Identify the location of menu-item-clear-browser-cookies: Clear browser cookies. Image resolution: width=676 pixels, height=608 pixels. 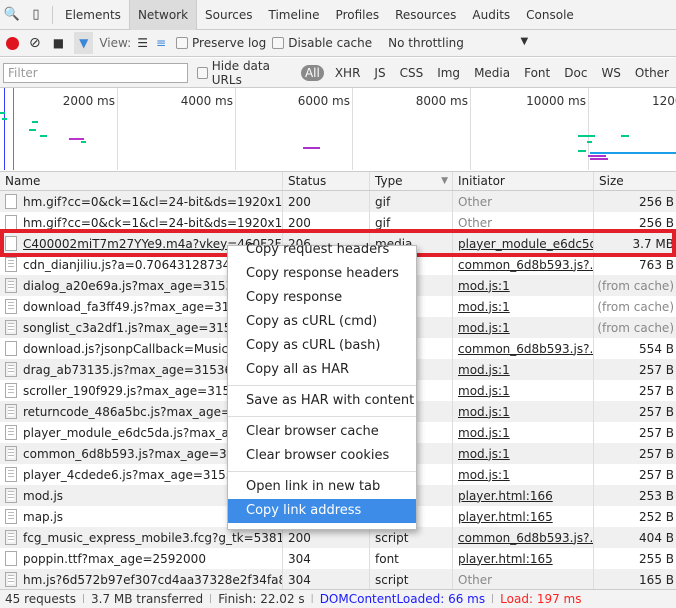
(322, 456).